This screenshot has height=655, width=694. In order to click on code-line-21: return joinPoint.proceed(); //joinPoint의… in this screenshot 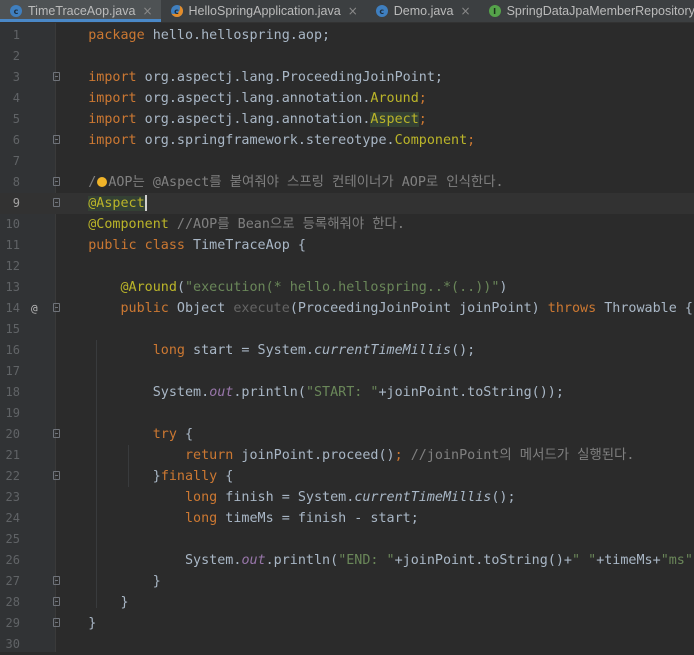, I will do `click(375, 455)`.